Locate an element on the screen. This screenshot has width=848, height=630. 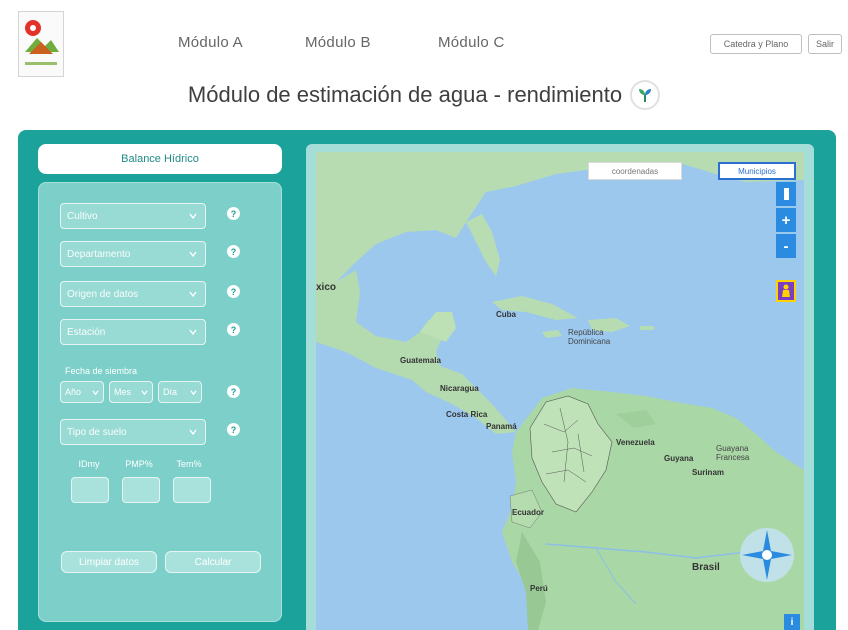
map-label-peru: Perú is located at coordinates (539, 588).